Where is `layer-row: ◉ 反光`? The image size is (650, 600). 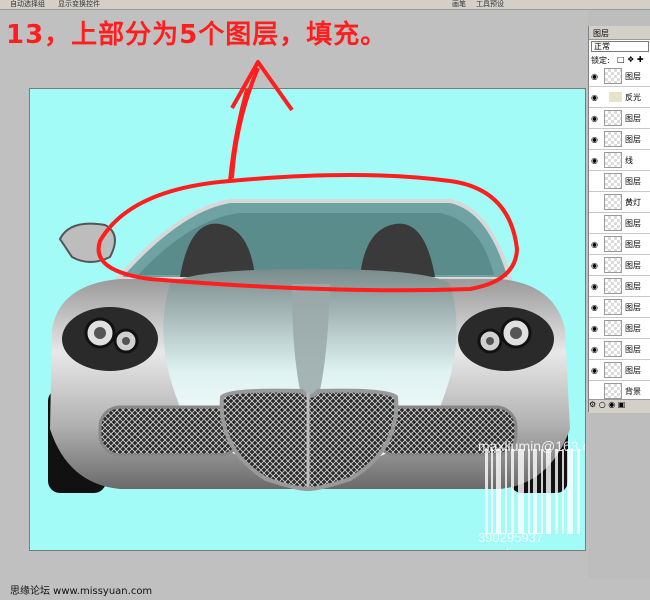
layer-row: ◉ 反光 is located at coordinates (619, 97).